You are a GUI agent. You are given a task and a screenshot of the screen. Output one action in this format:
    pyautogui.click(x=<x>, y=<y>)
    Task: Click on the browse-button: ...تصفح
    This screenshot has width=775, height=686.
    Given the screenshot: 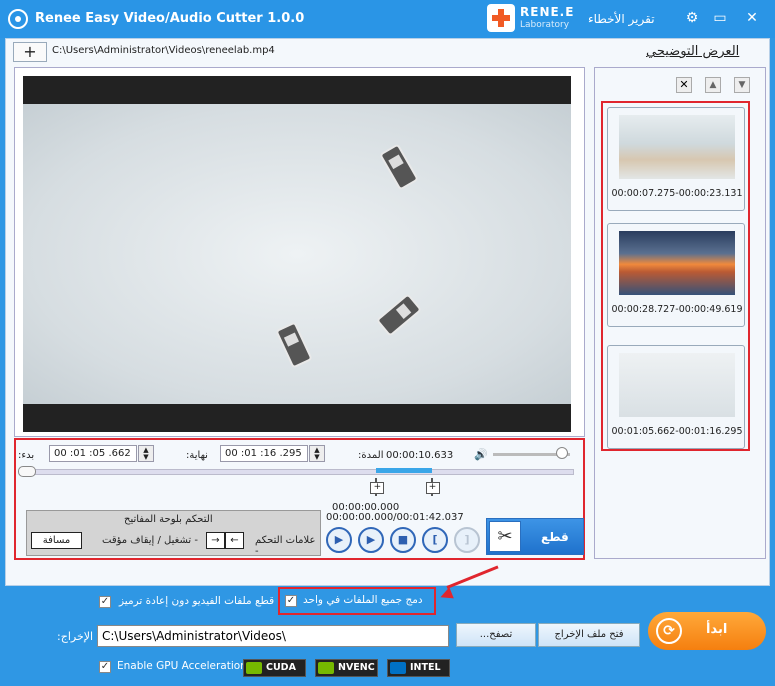 What is the action you would take?
    pyautogui.click(x=496, y=635)
    